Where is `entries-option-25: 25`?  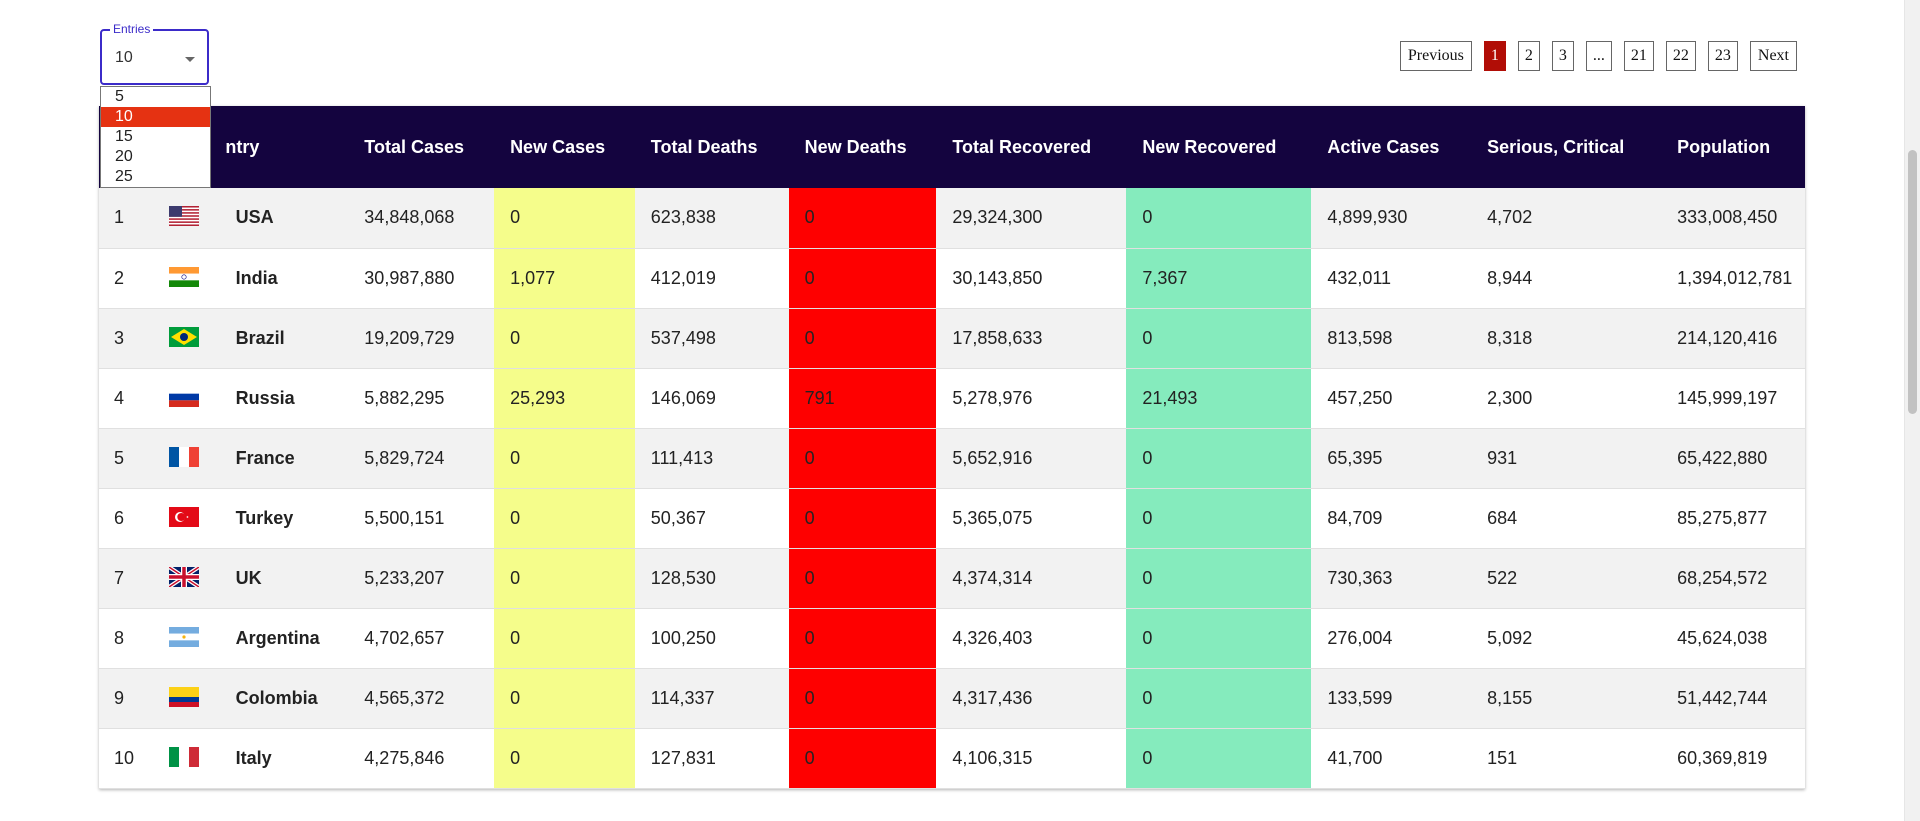
entries-option-25: 25 is located at coordinates (155, 177).